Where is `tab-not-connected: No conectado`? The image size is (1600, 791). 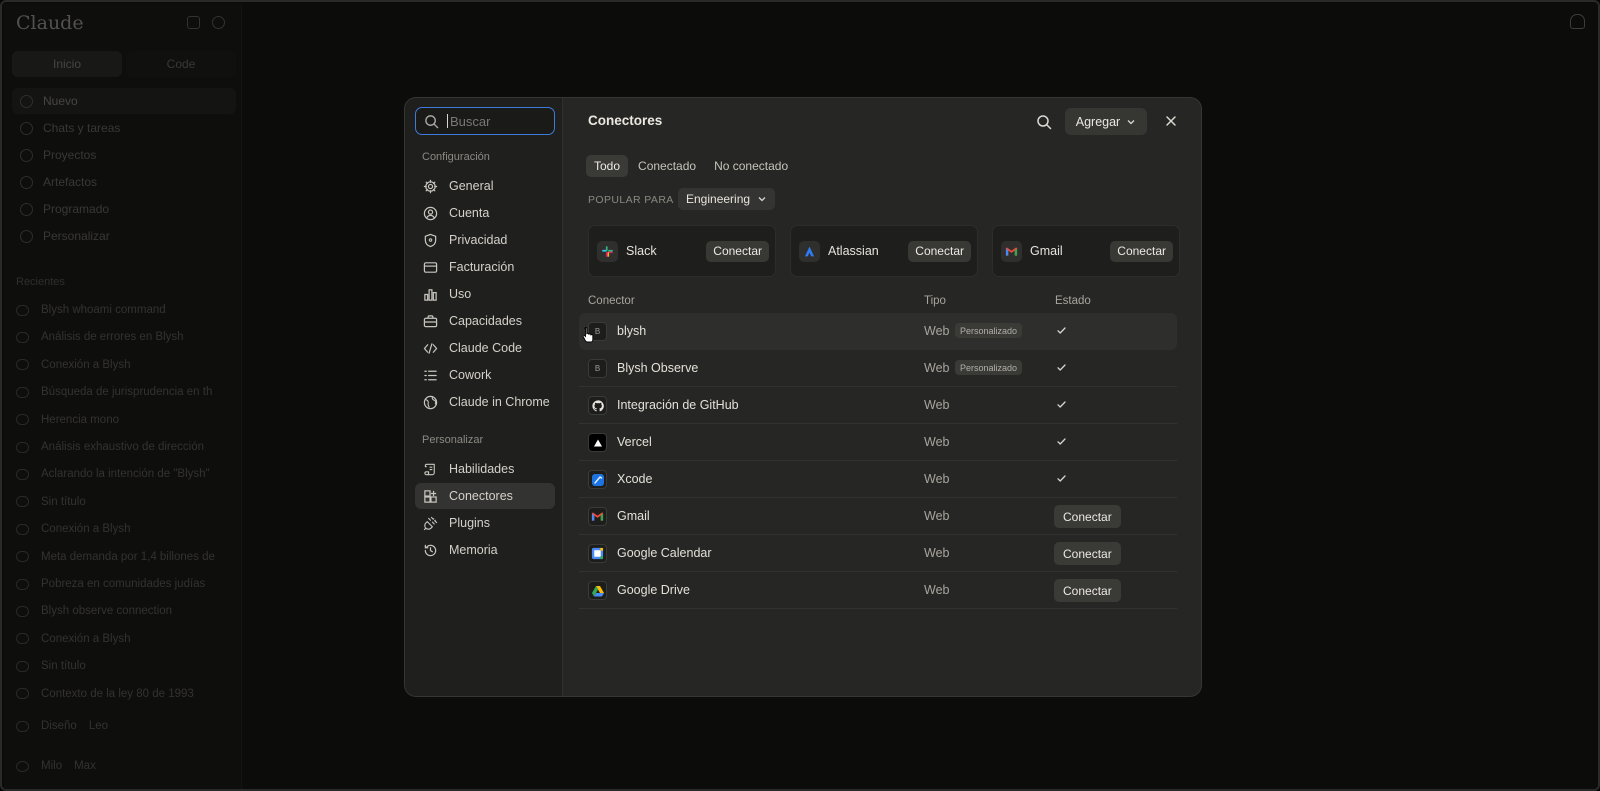
tab-not-connected: No conectado is located at coordinates (751, 166).